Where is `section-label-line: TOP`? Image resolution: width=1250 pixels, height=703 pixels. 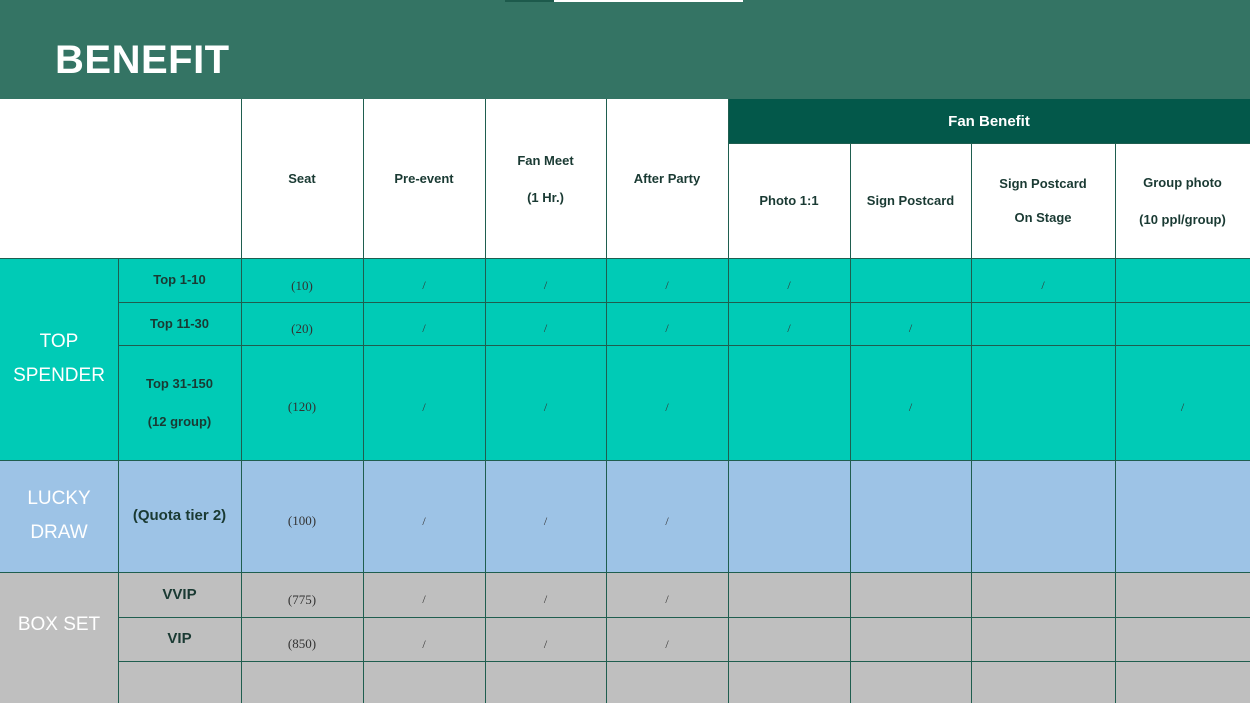
section-label-line: TOP is located at coordinates (59, 341).